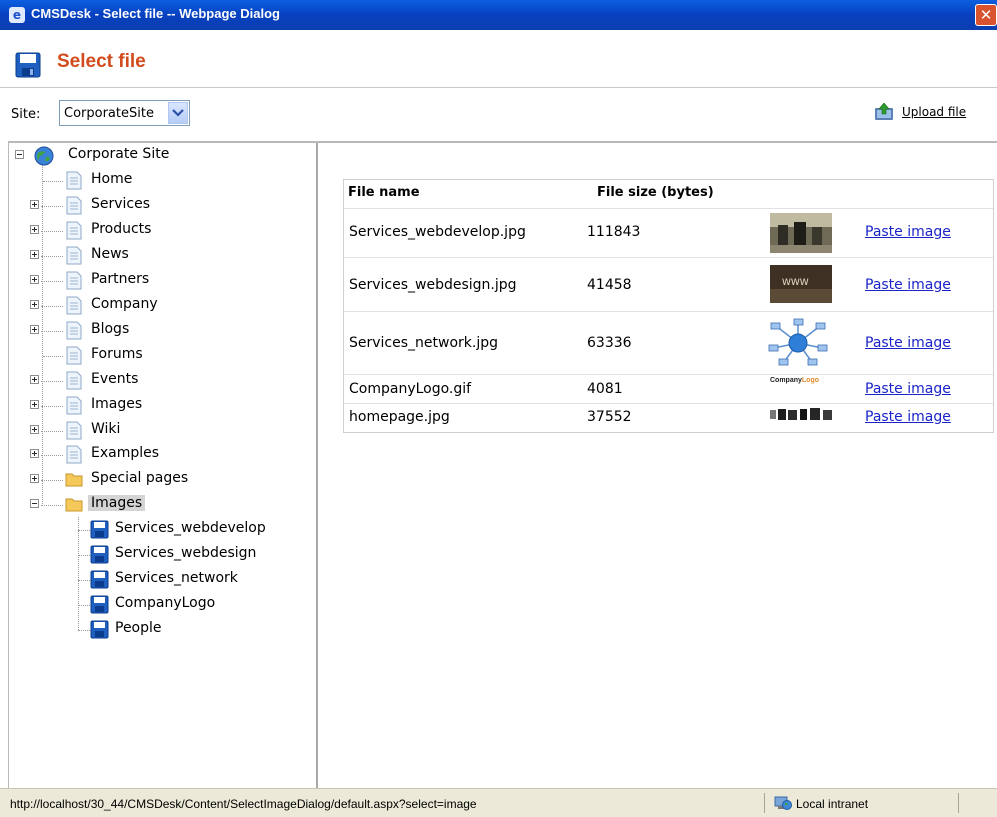 This screenshot has height=817, width=997. What do you see at coordinates (124, 304) in the screenshot?
I see `tree-item-label: Company` at bounding box center [124, 304].